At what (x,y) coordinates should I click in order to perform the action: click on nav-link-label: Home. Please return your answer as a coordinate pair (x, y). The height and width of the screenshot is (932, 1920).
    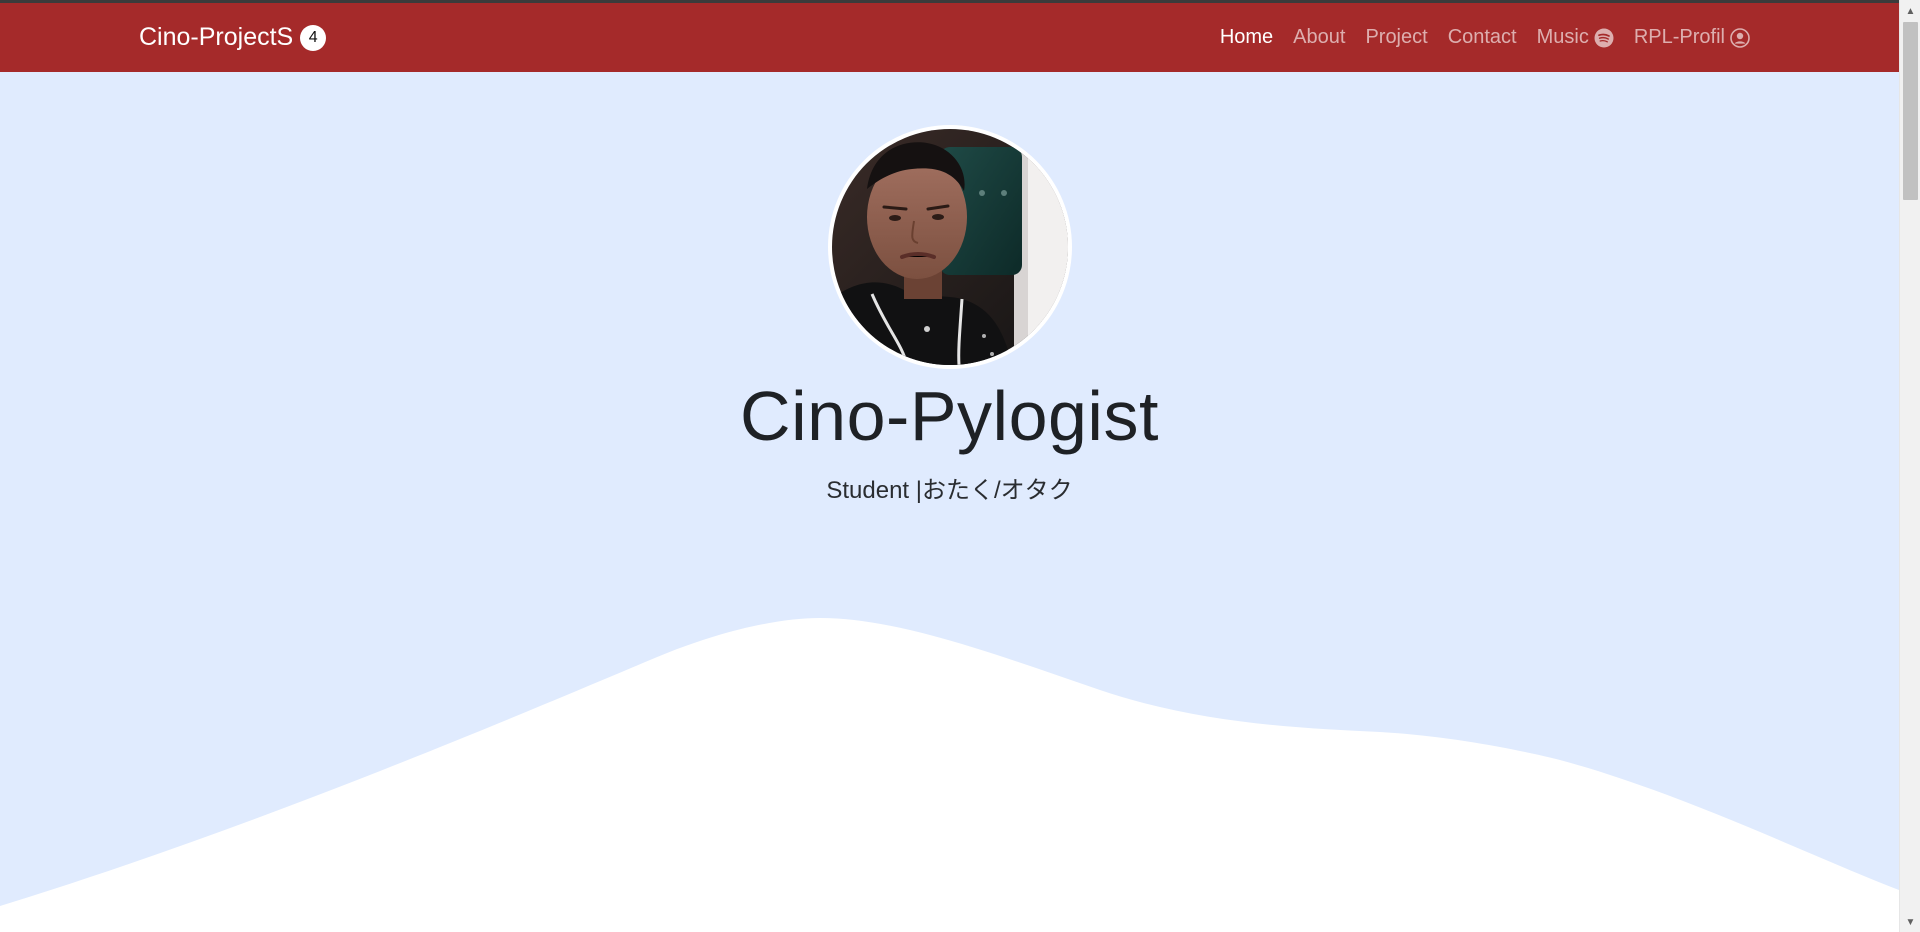
    Looking at the image, I should click on (1246, 37).